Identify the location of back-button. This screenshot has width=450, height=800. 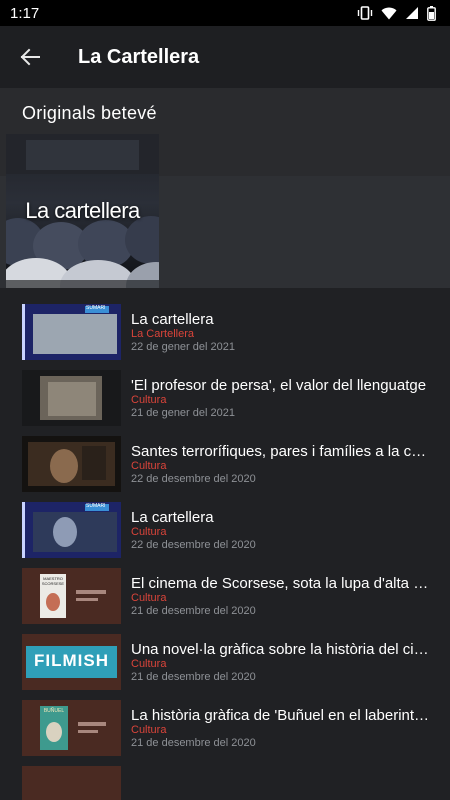
(30, 57).